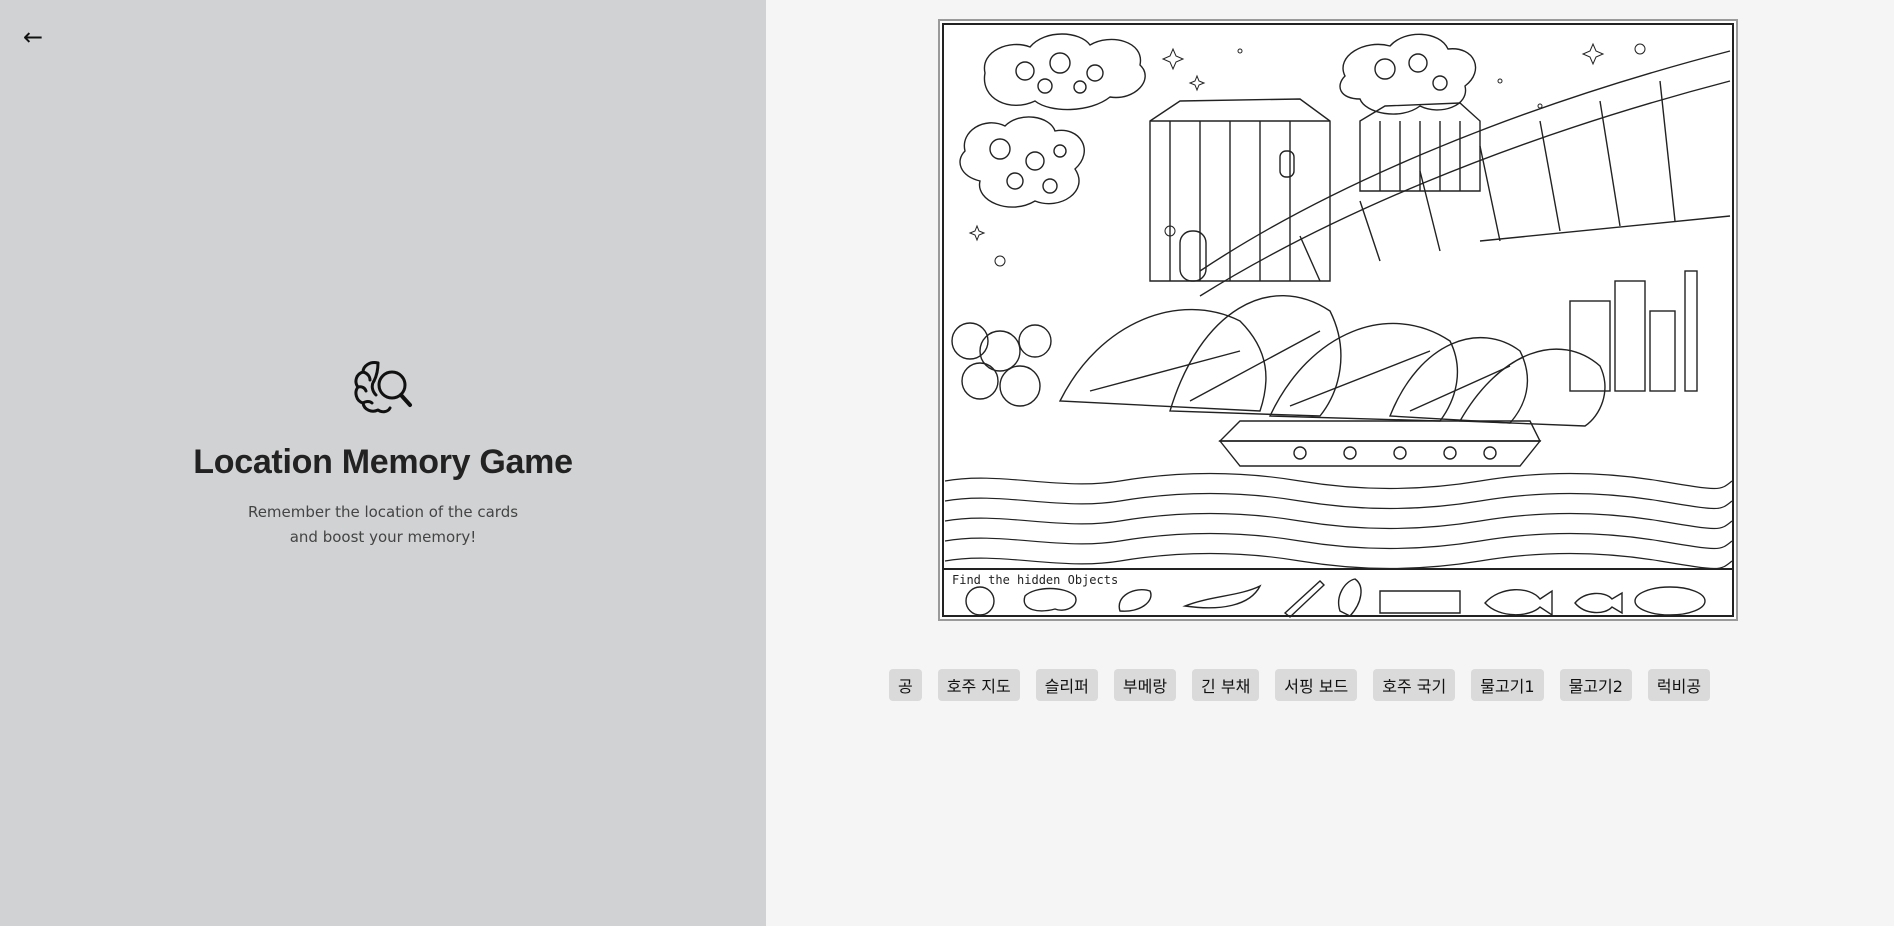 The width and height of the screenshot is (1894, 926). Describe the element at coordinates (1350, 597) in the screenshot. I see `legend-surfboard-icon` at that location.